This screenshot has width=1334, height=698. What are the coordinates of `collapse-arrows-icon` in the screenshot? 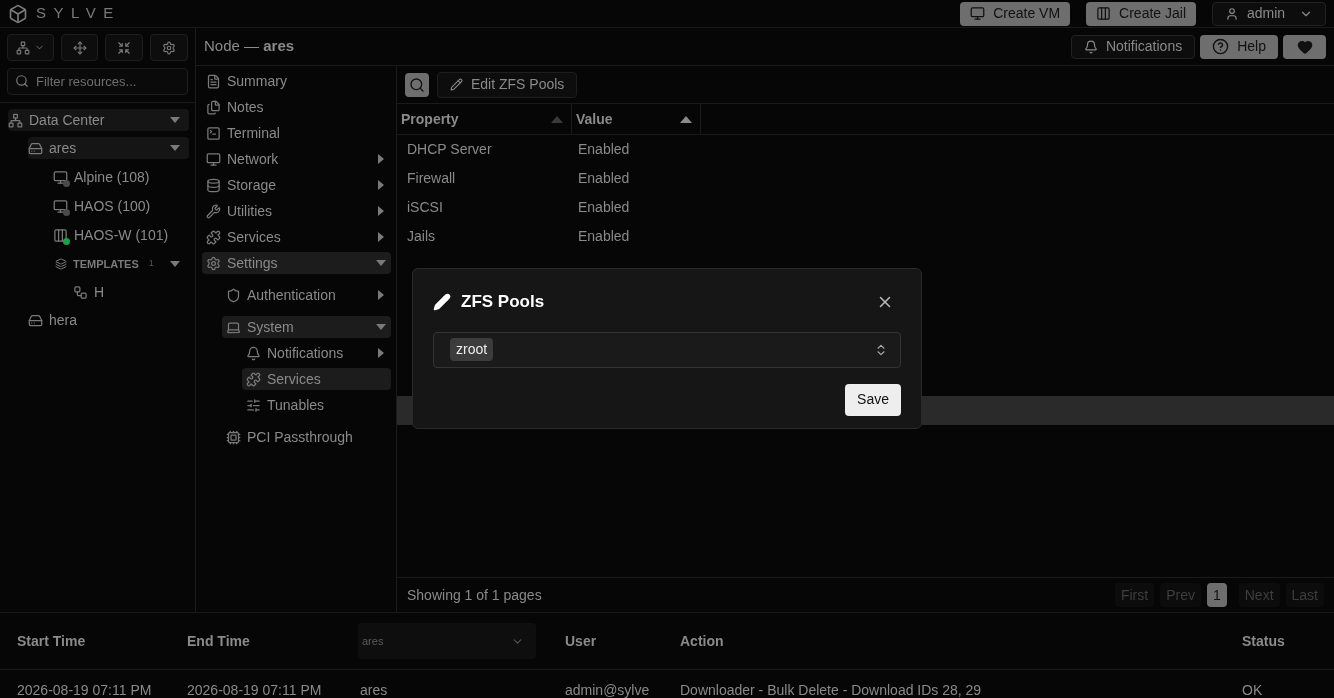 It's located at (124, 47).